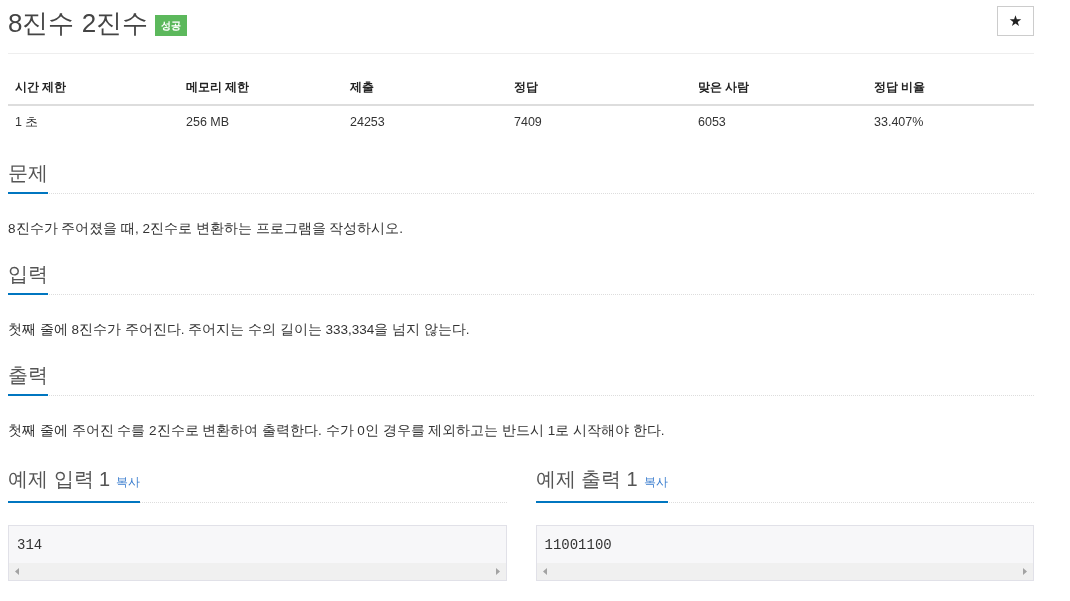 The image size is (1070, 601). What do you see at coordinates (30, 545) in the screenshot?
I see `sample-text: 314` at bounding box center [30, 545].